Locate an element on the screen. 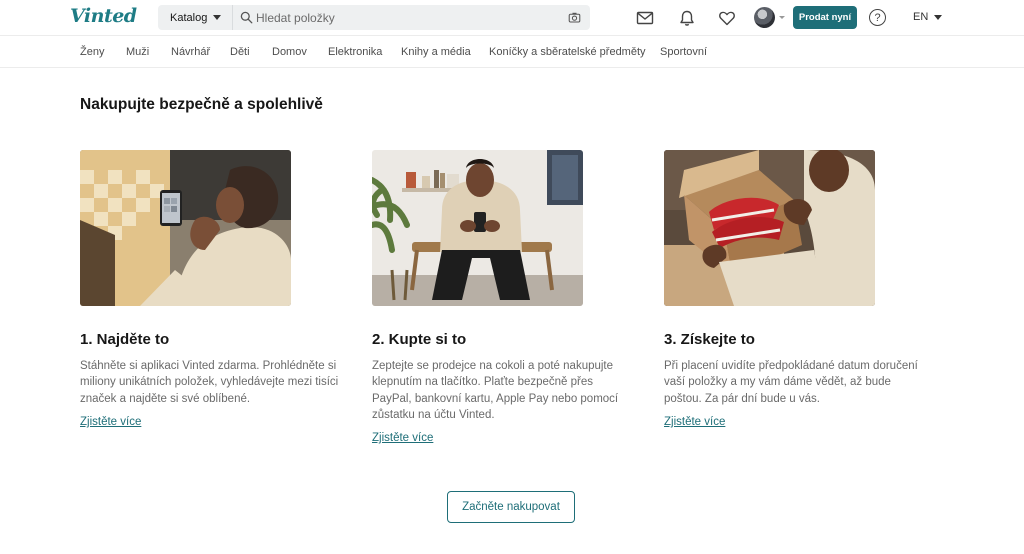  catalog-dropdown: Katalog is located at coordinates (195, 17).